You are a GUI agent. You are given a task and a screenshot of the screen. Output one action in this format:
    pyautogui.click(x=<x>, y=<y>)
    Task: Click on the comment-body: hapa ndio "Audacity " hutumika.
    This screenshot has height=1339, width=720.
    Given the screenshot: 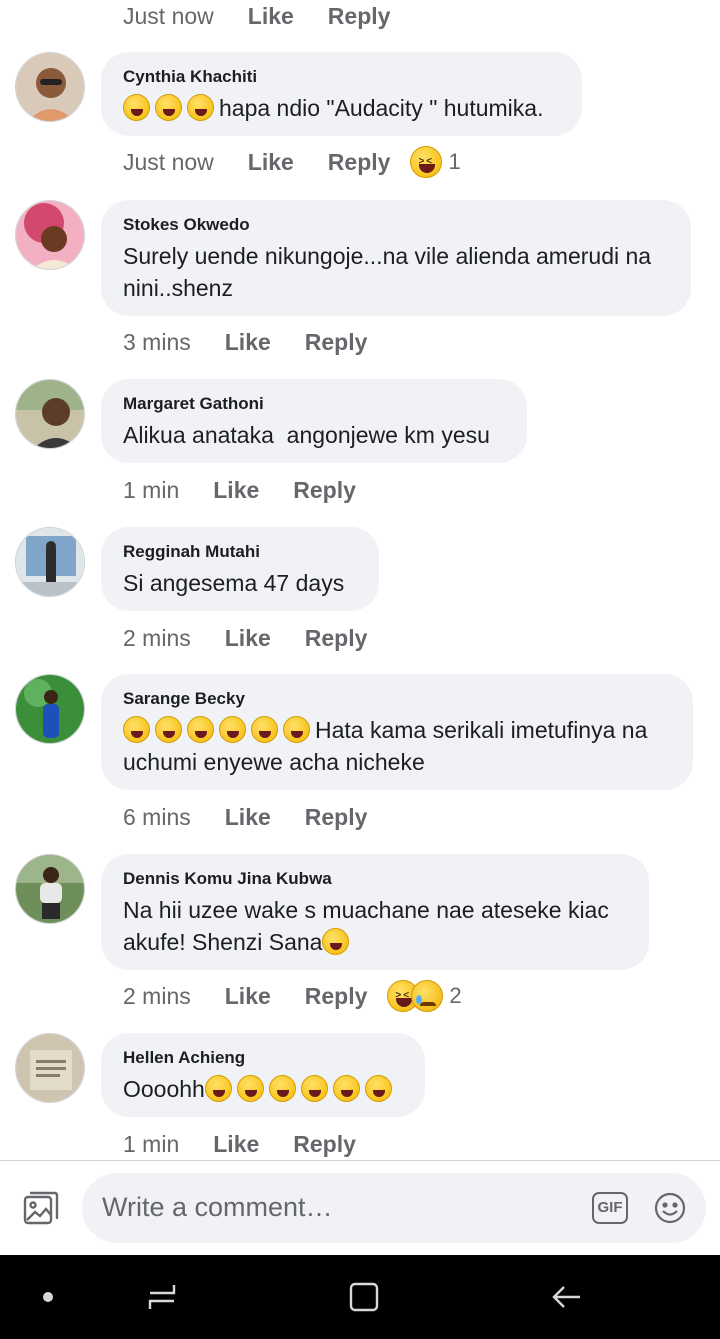 What is the action you would take?
    pyautogui.click(x=381, y=108)
    